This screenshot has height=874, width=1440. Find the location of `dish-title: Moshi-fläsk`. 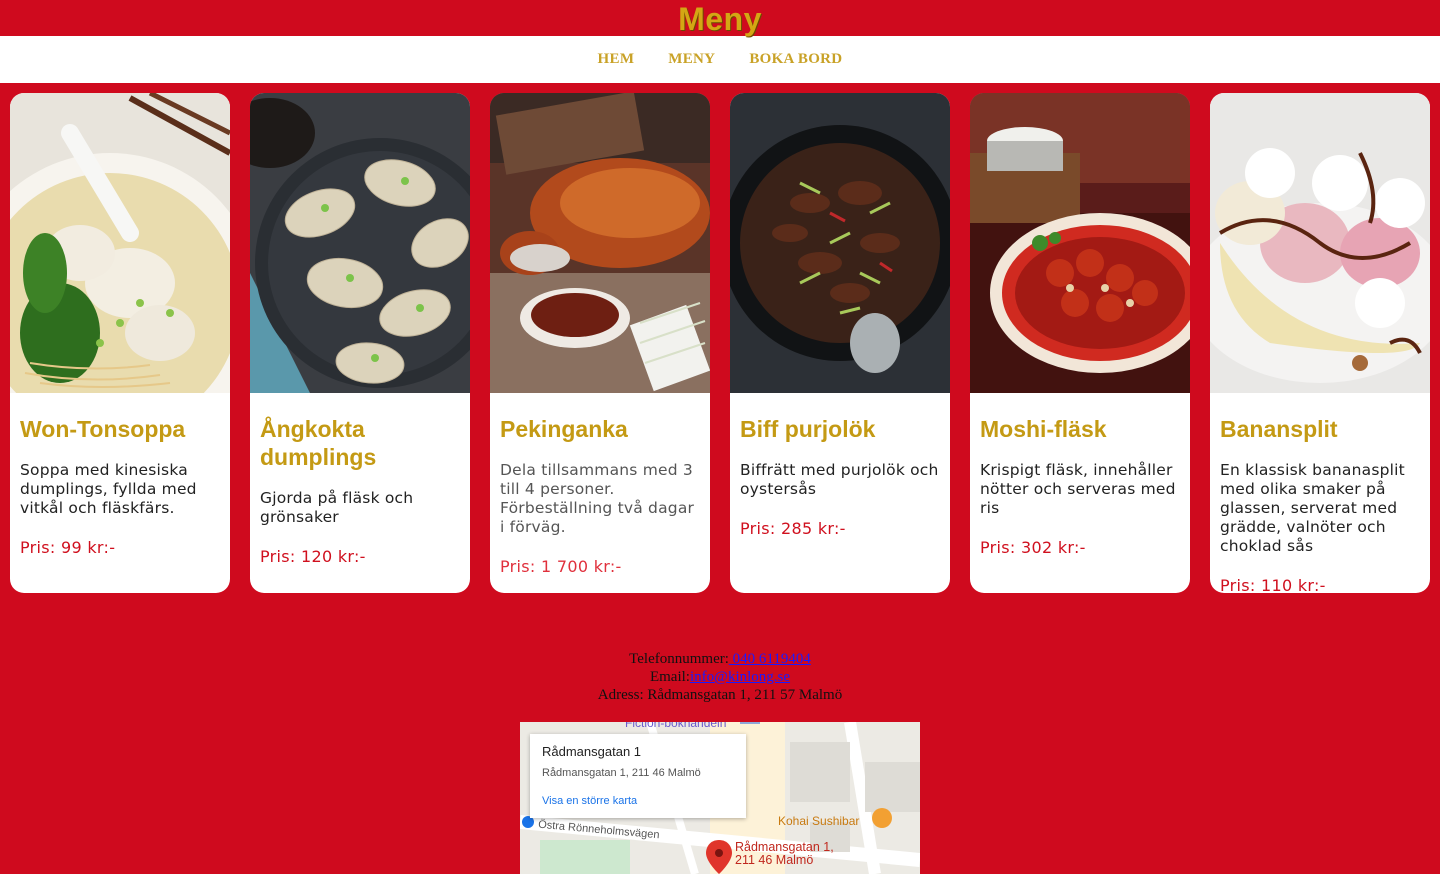

dish-title: Moshi-fläsk is located at coordinates (1043, 429).